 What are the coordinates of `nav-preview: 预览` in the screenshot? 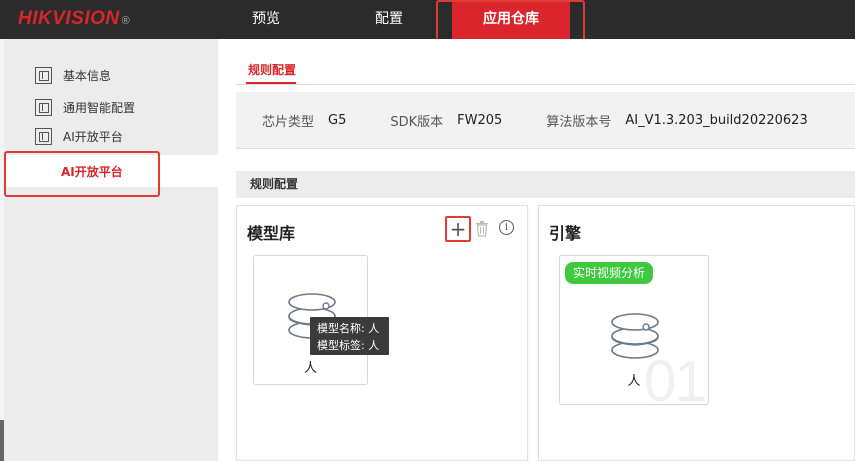 It's located at (266, 19).